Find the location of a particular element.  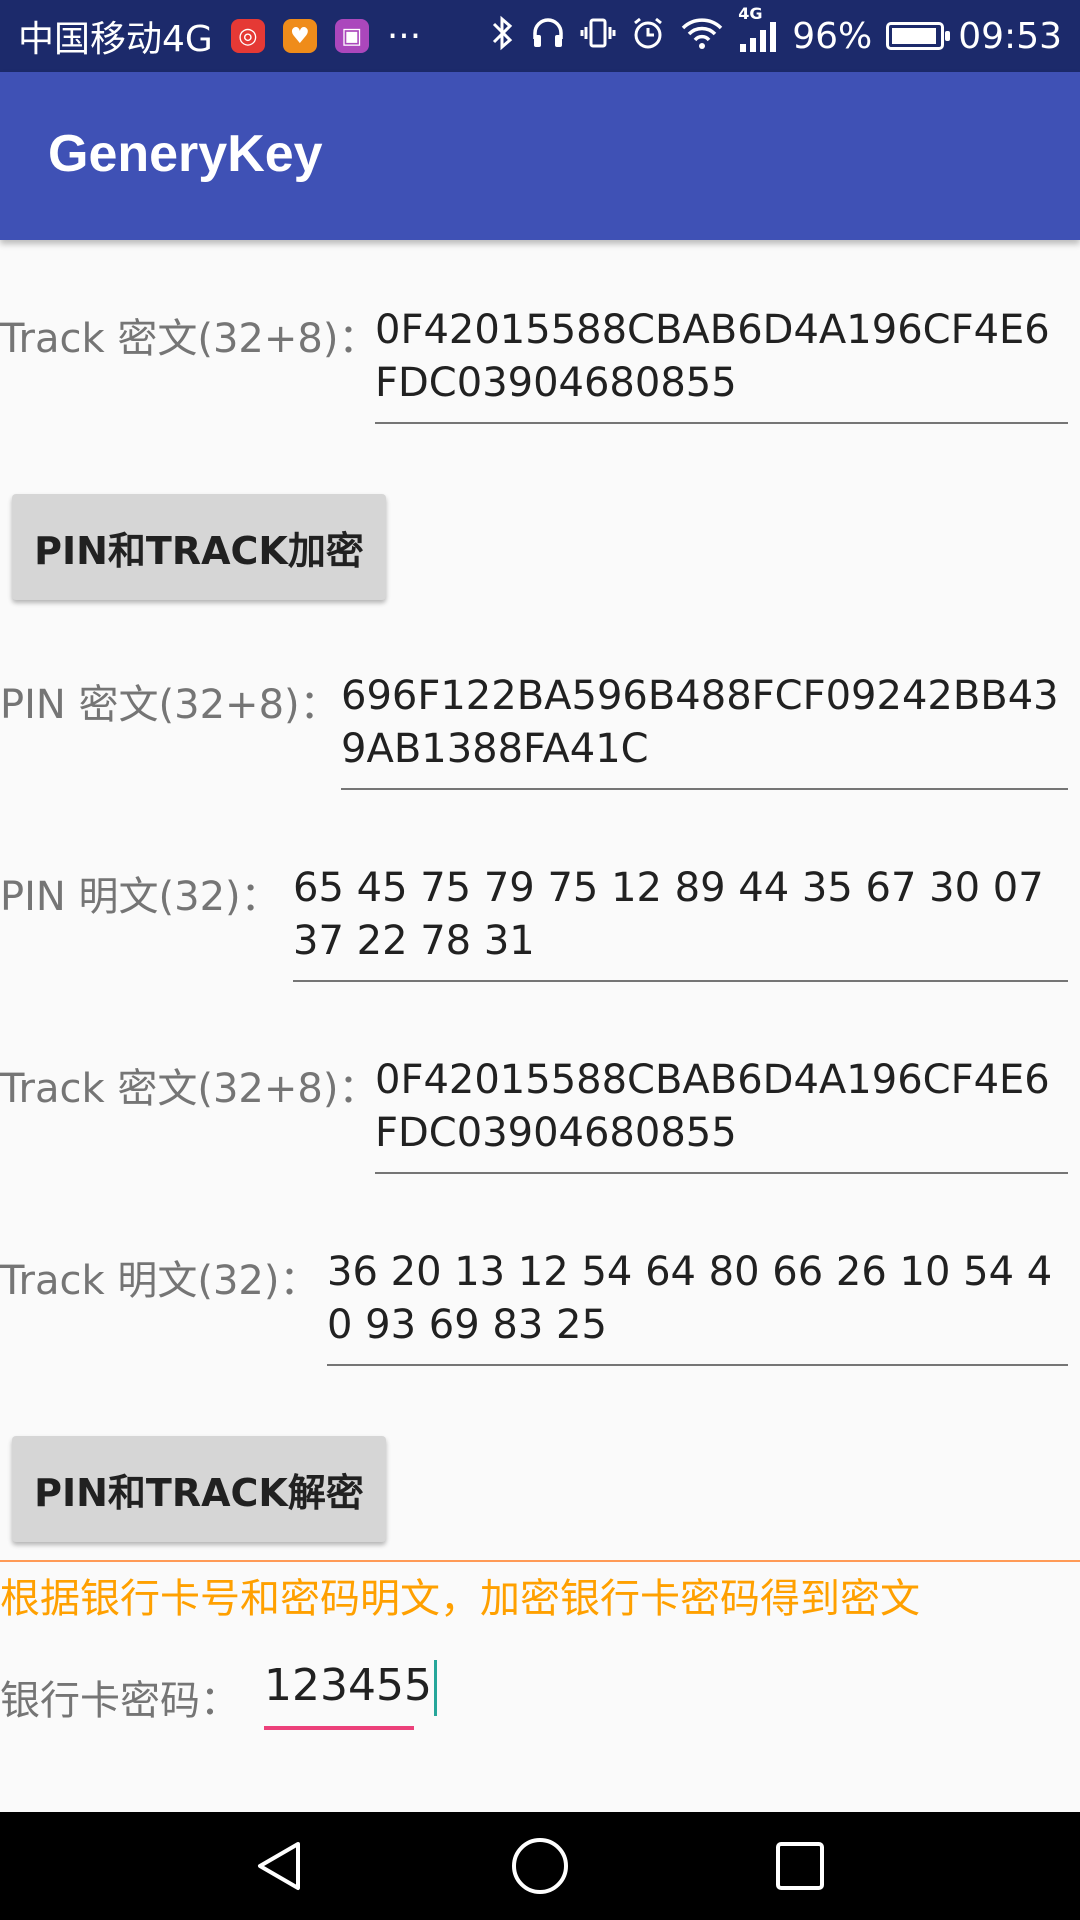

back-triangle-icon is located at coordinates (279, 1866).